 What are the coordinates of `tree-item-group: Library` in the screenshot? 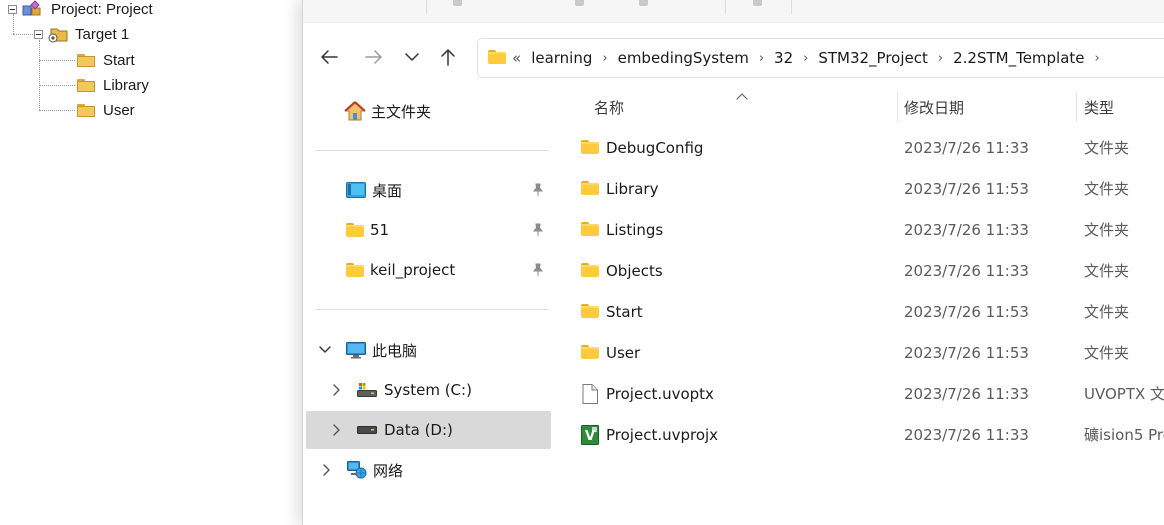 It's located at (113, 85).